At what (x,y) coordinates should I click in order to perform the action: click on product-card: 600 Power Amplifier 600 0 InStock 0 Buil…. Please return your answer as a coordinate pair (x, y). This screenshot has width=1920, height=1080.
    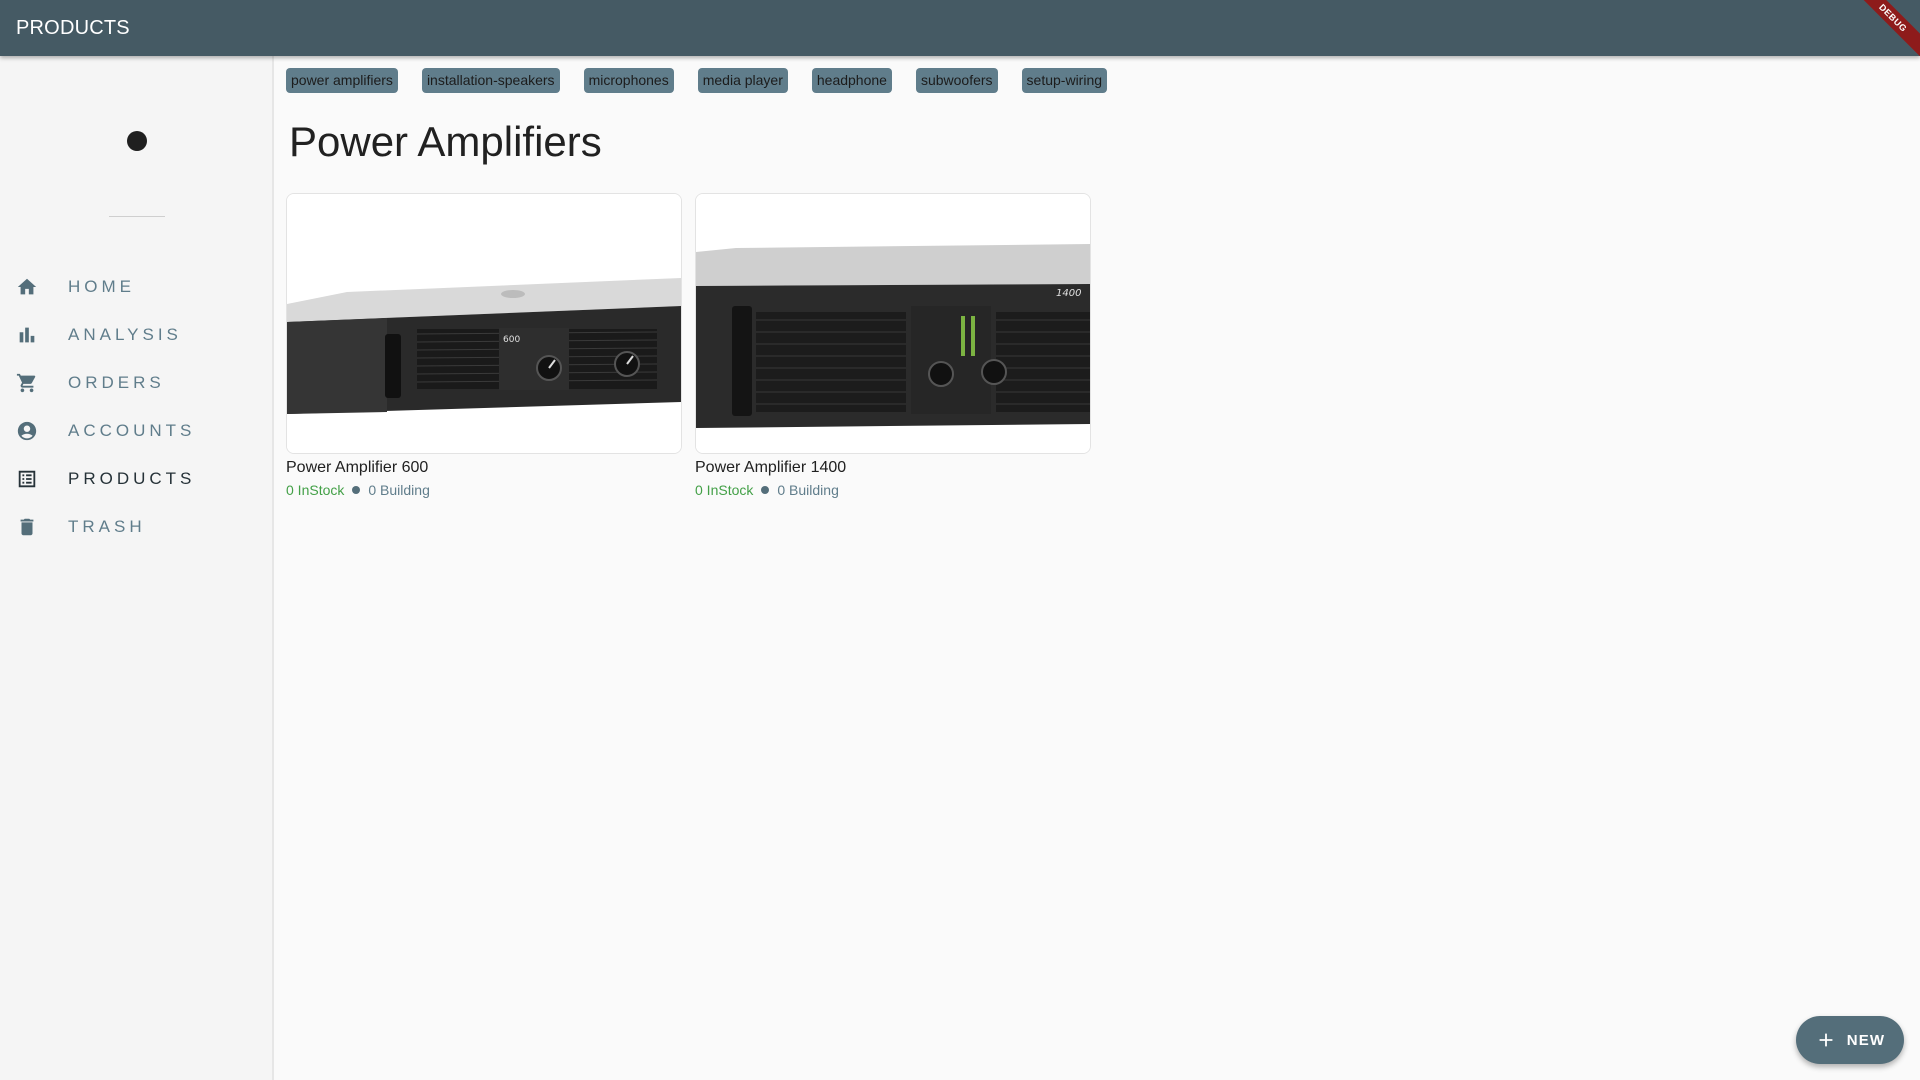
    Looking at the image, I should click on (484, 345).